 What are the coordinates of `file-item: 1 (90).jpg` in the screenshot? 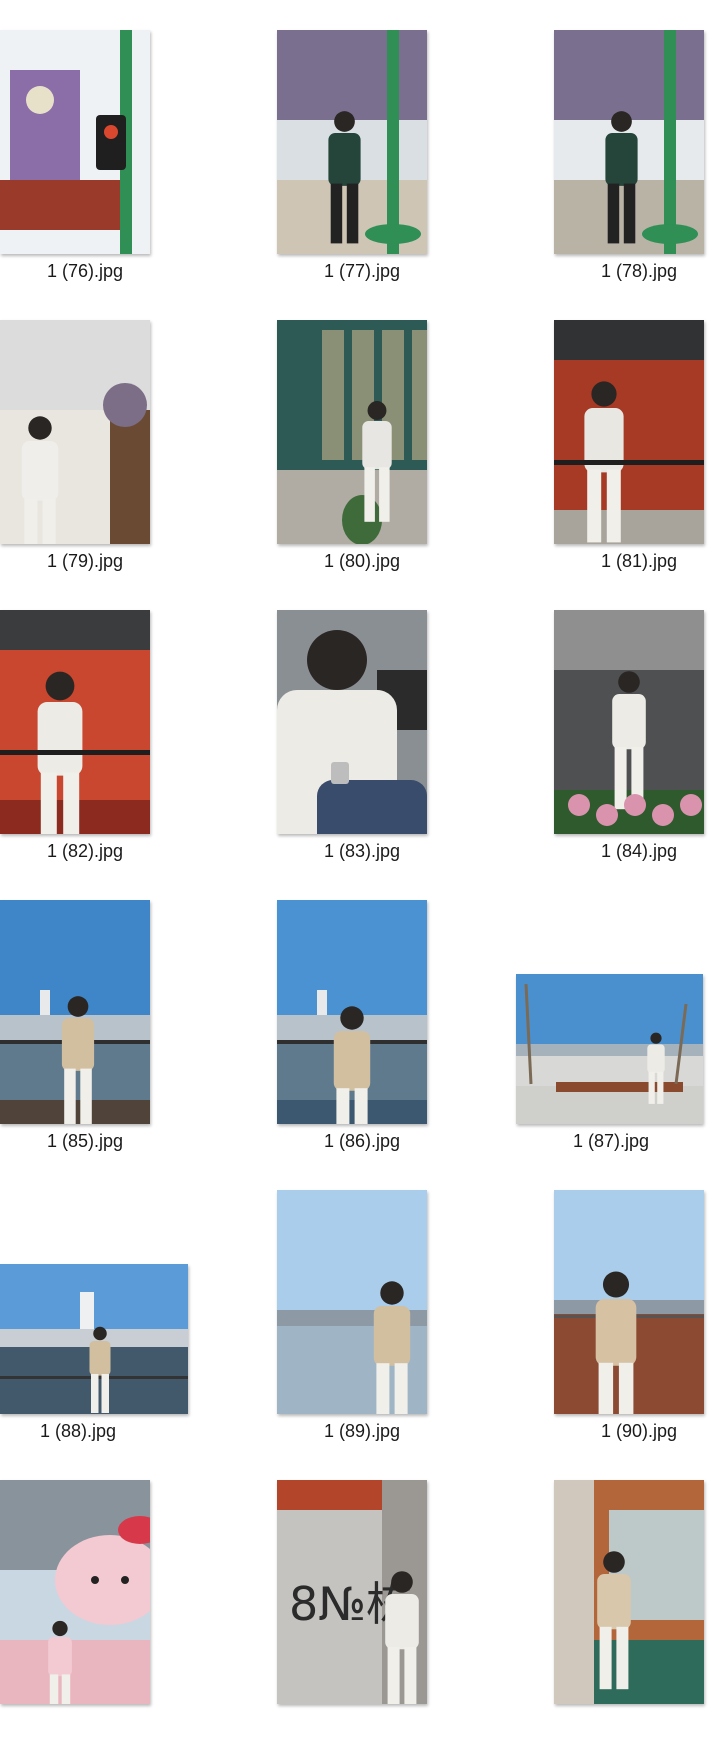 It's located at (636, 1311).